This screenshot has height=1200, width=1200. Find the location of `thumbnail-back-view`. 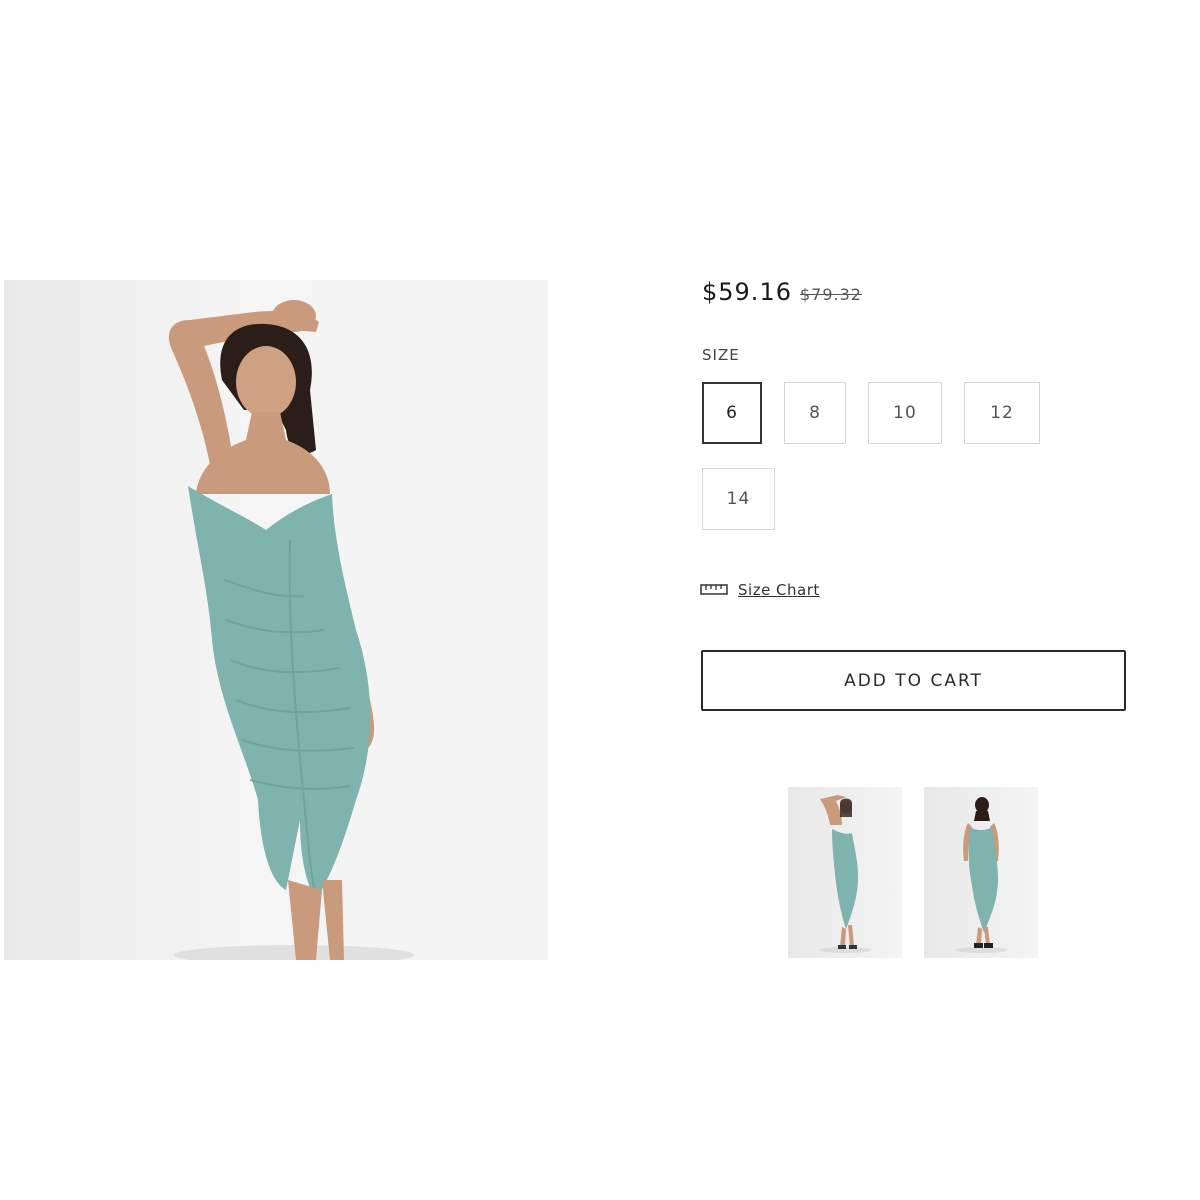

thumbnail-back-view is located at coordinates (981, 872).